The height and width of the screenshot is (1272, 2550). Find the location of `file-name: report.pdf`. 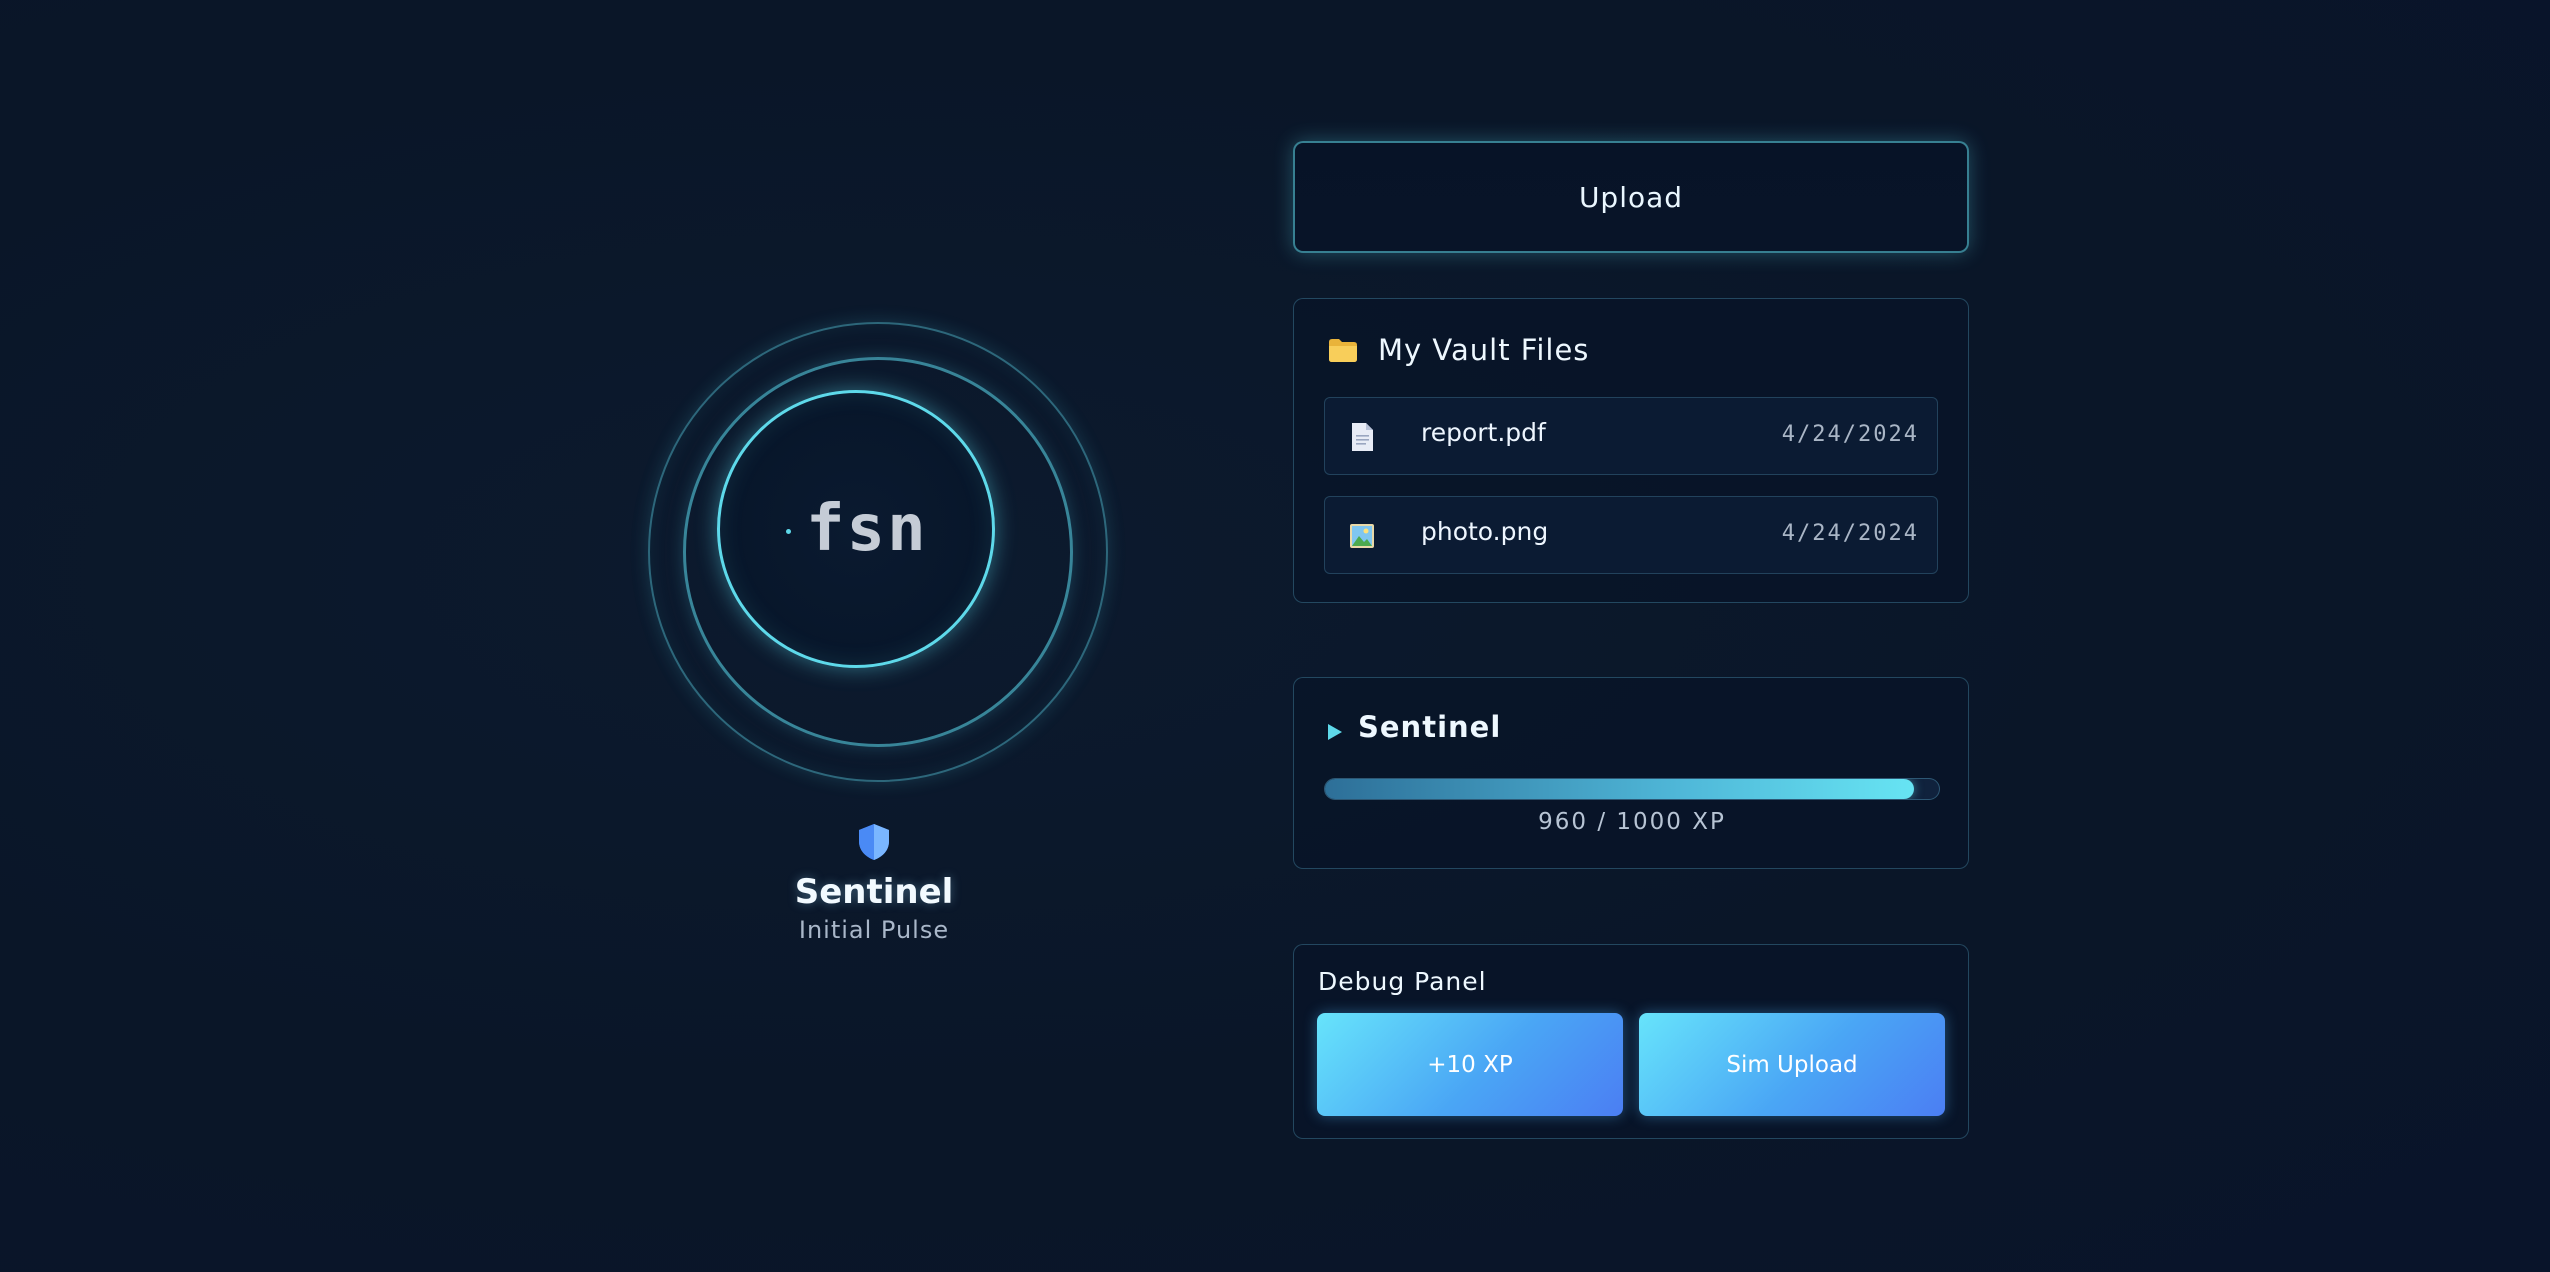

file-name: report.pdf is located at coordinates (1483, 432).